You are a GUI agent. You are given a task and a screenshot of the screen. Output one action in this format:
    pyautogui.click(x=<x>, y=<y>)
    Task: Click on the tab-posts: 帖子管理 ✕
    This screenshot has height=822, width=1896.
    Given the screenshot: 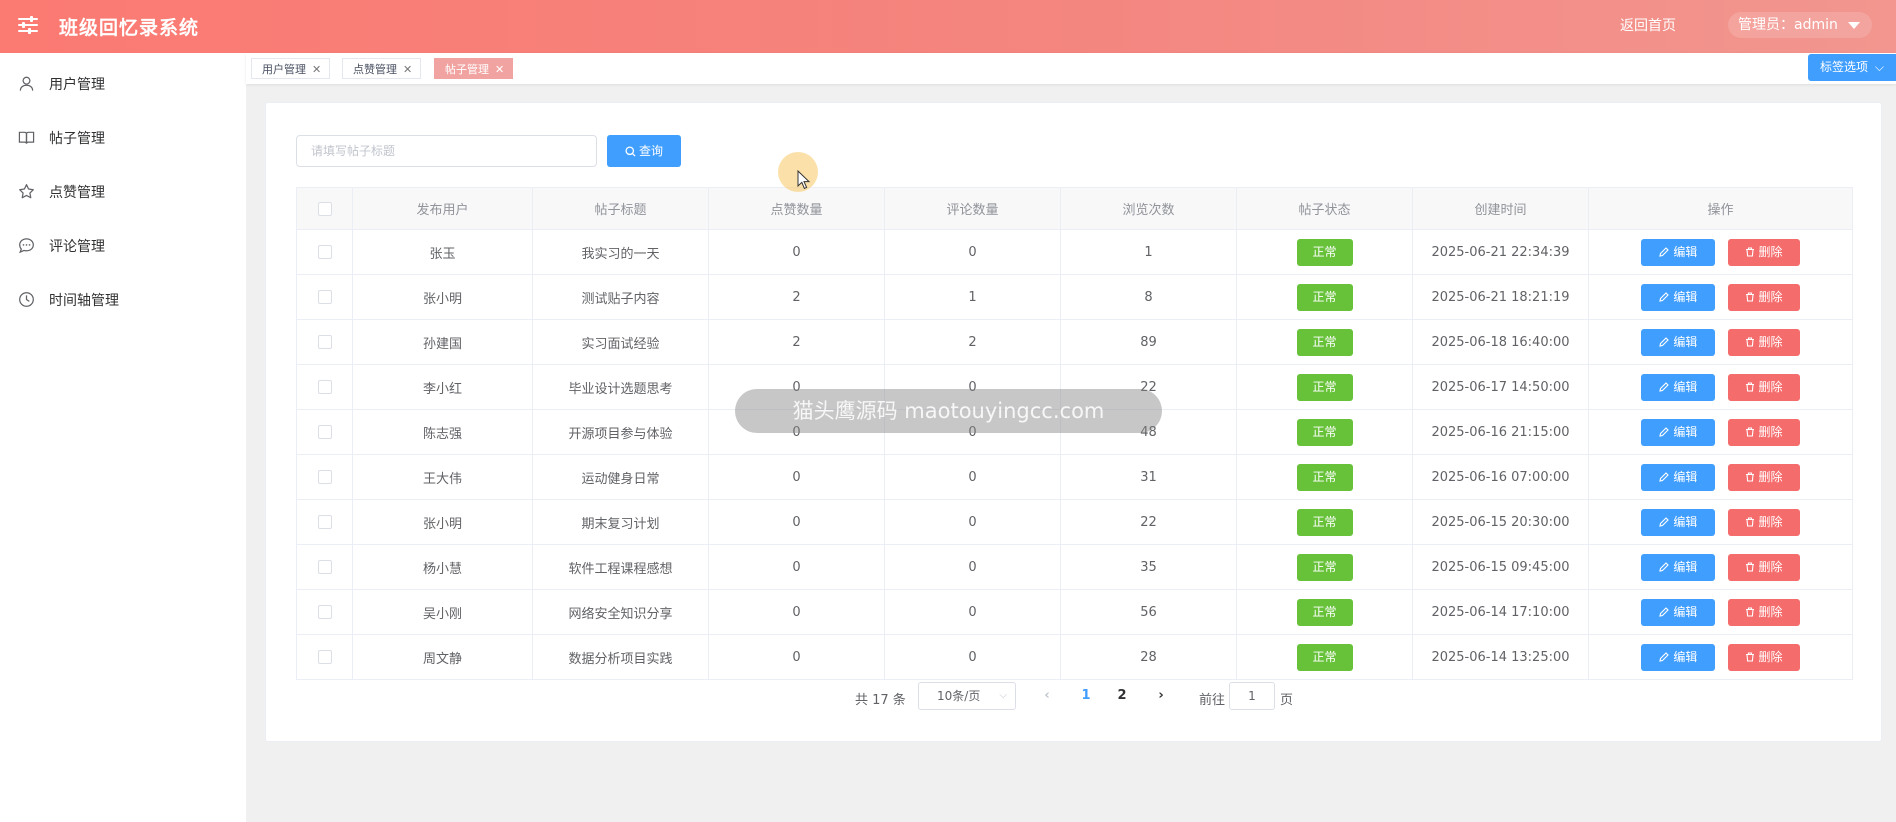 What is the action you would take?
    pyautogui.click(x=474, y=68)
    